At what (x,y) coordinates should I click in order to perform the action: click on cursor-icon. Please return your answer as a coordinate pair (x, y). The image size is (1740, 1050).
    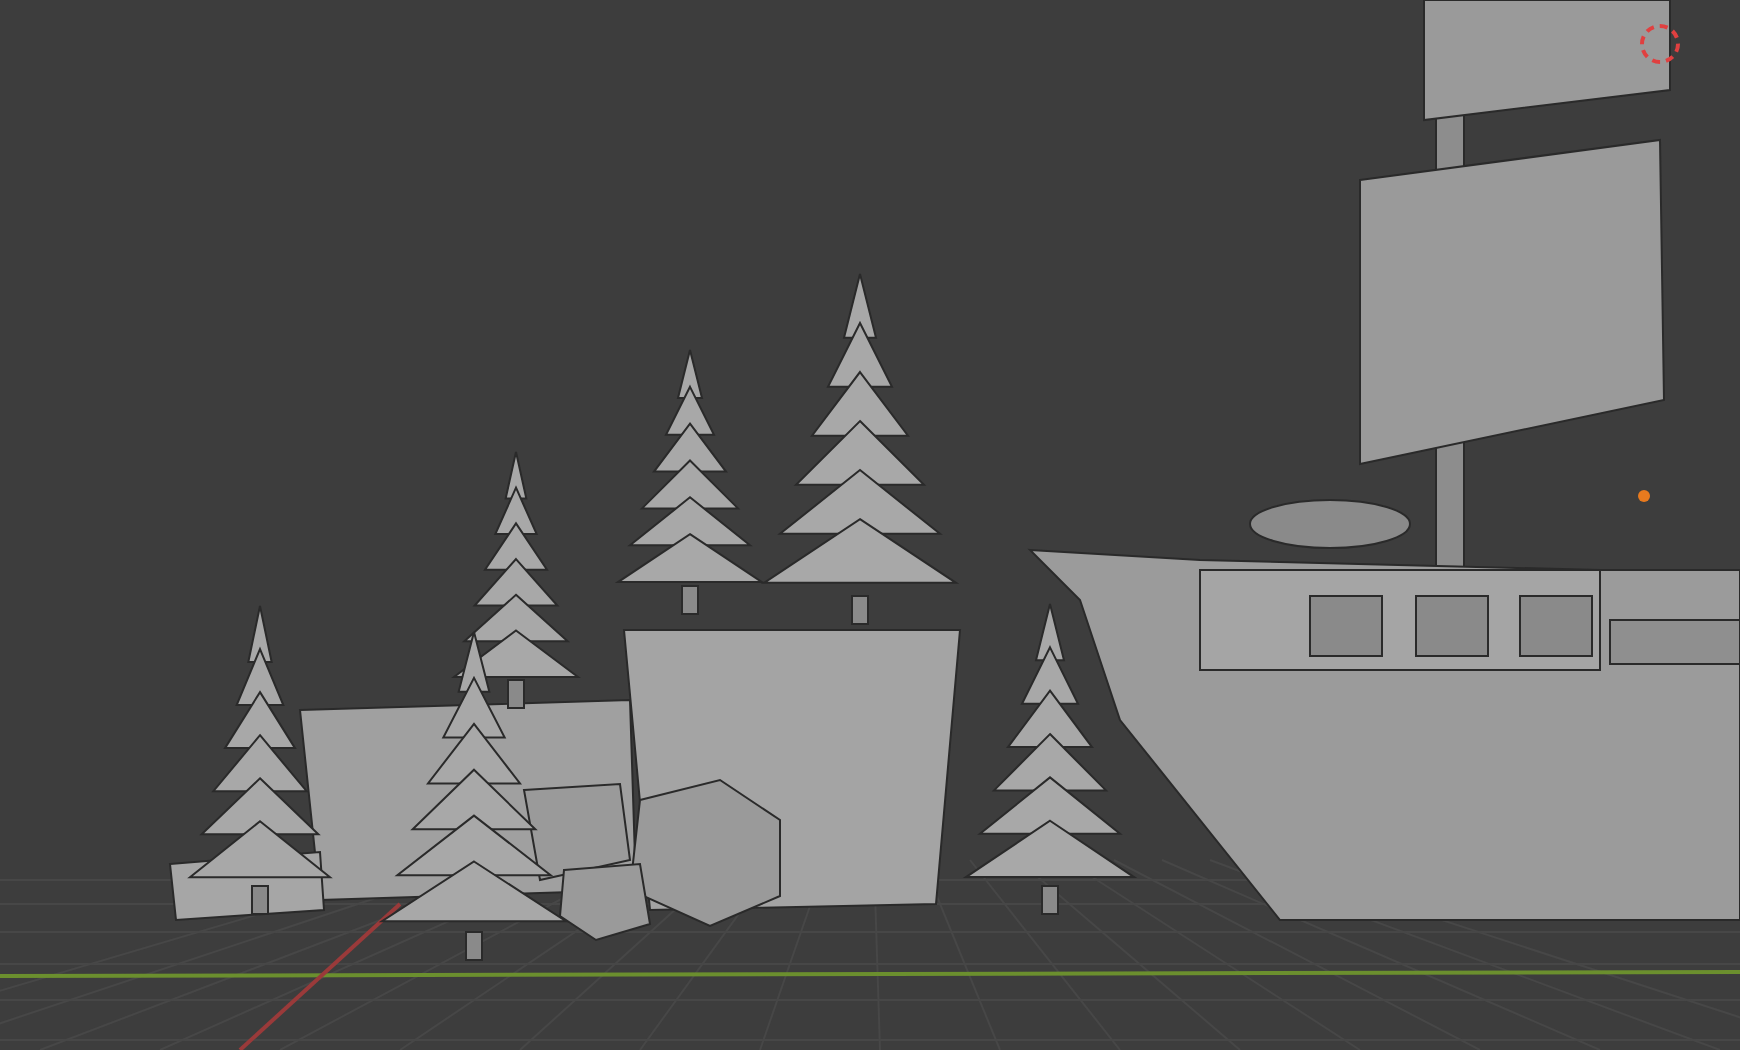
    Looking at the image, I should click on (1660, 44).